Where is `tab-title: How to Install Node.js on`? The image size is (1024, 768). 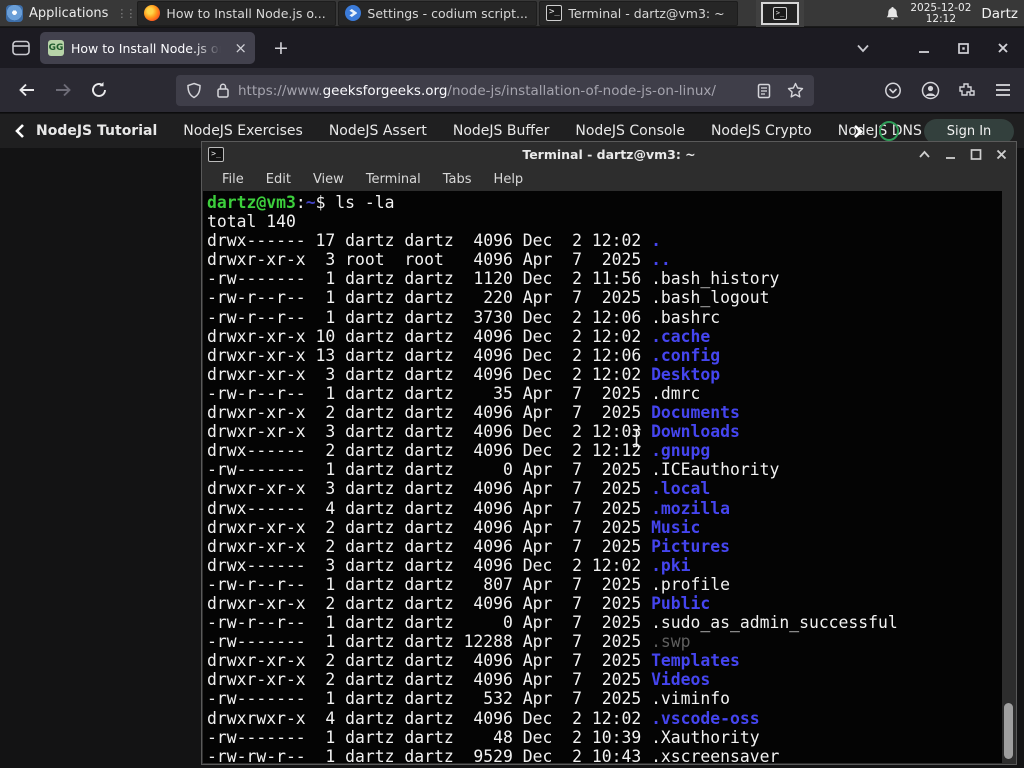
tab-title: How to Install Node.js on is located at coordinates (146, 48).